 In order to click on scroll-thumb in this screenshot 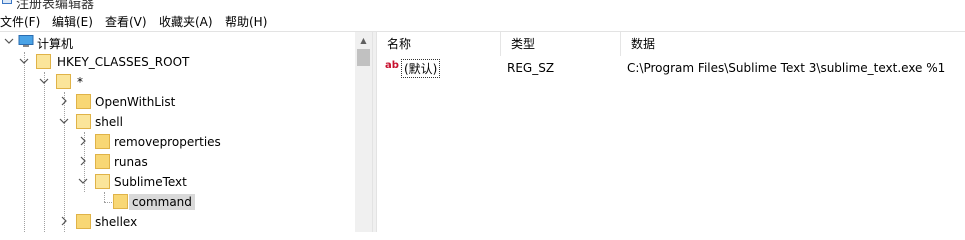, I will do `click(363, 57)`.